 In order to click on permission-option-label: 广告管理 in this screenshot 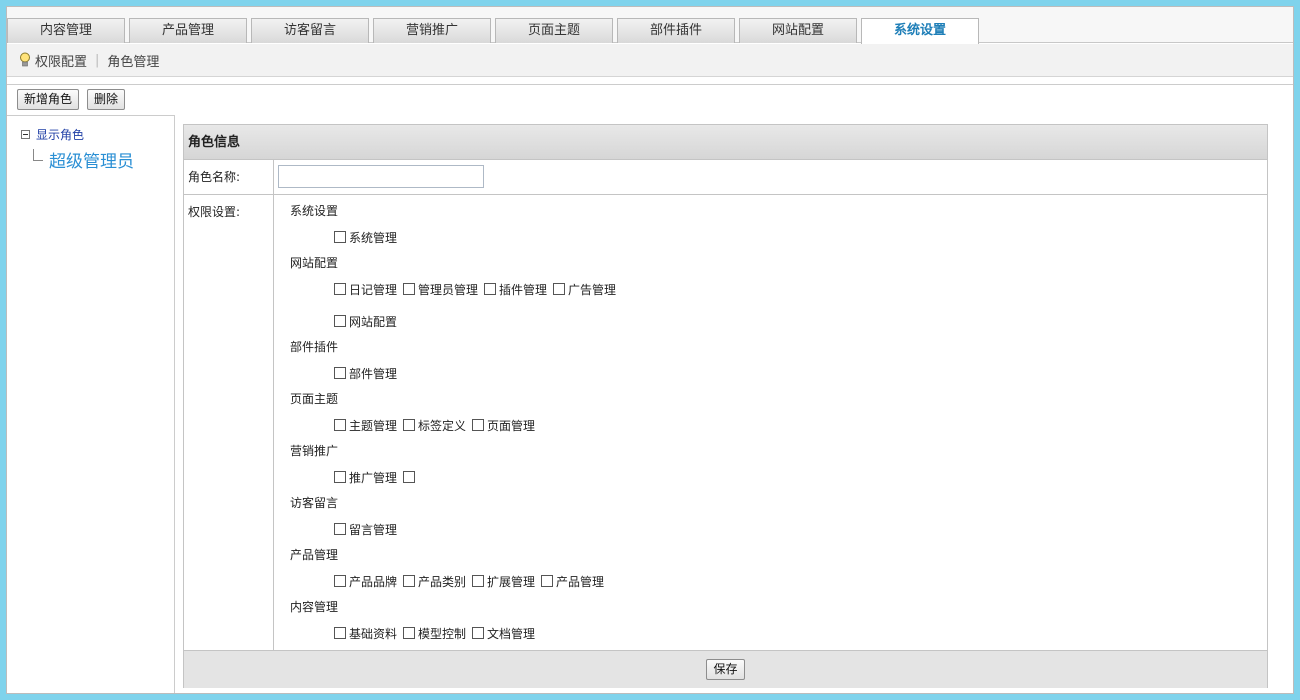, I will do `click(592, 289)`.